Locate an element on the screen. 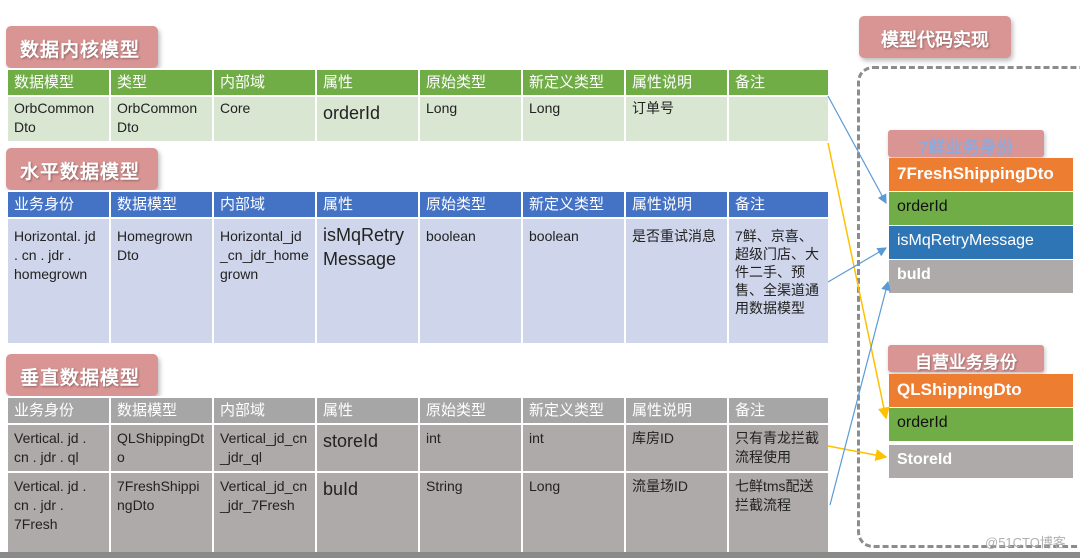 This screenshot has height=558, width=1080. table-cell: 订单号 is located at coordinates (676, 119).